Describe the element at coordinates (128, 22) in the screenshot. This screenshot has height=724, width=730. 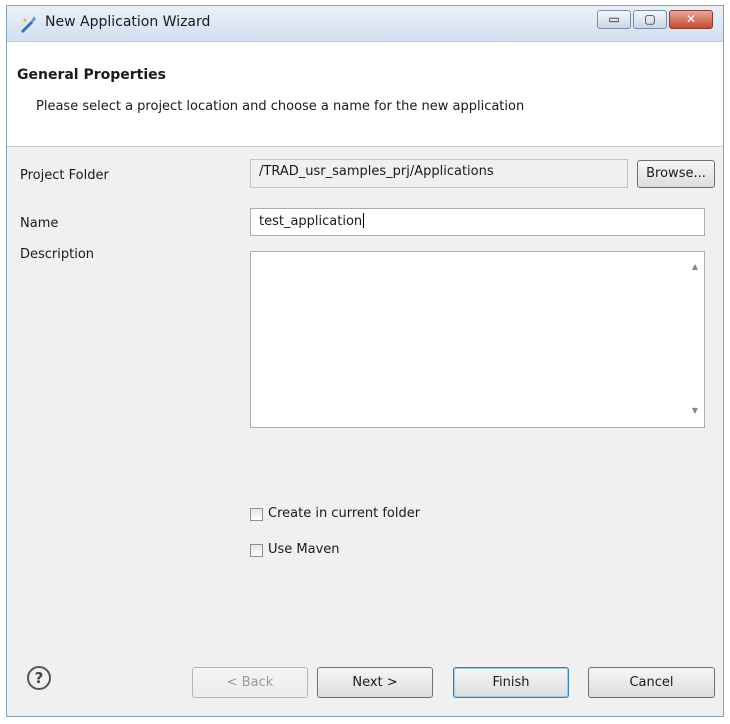
I see `window-title: New Application Wizard` at that location.